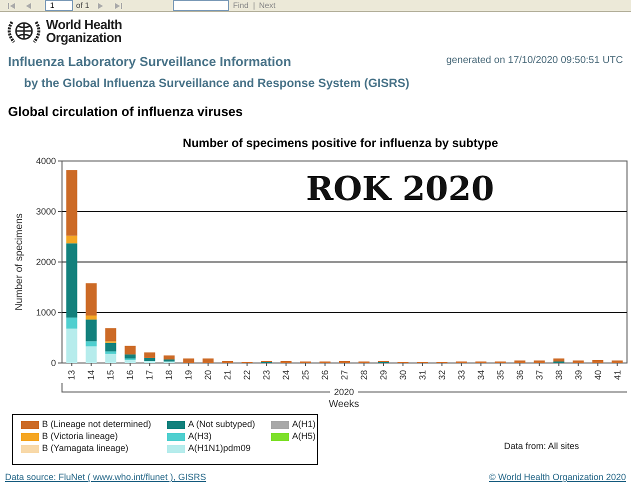  I want to click on x-tick-label: 28, so click(363, 375).